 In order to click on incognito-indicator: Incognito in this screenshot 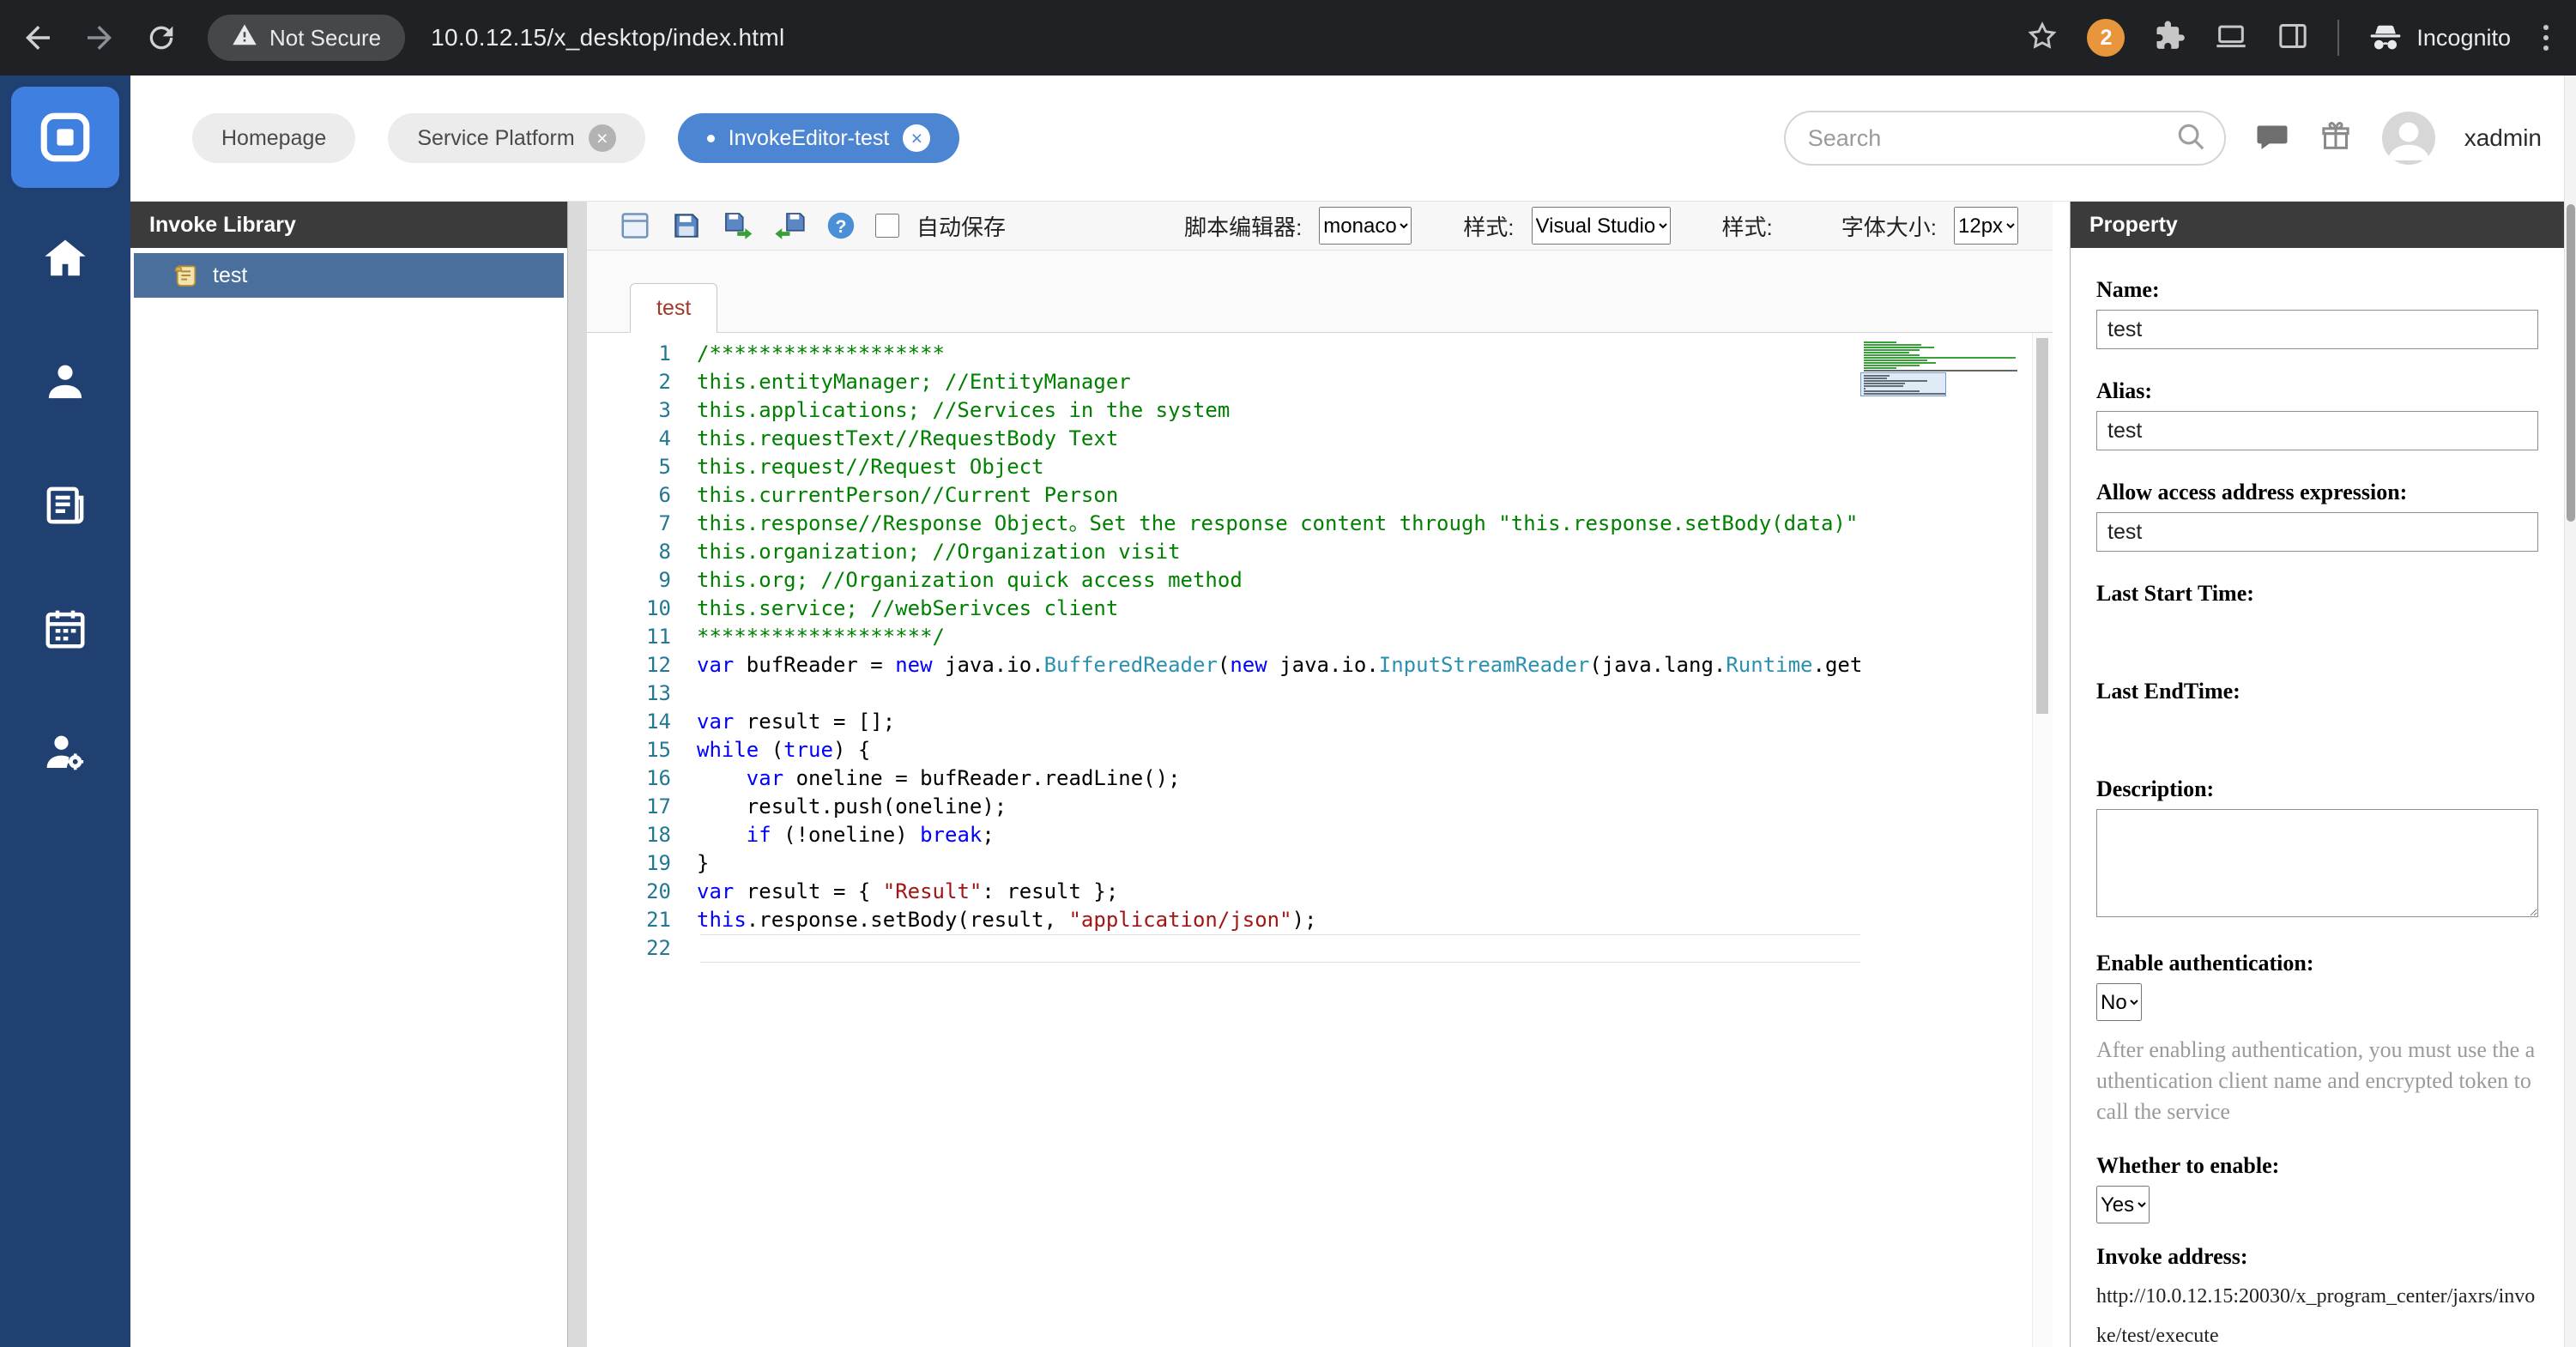, I will do `click(2439, 38)`.